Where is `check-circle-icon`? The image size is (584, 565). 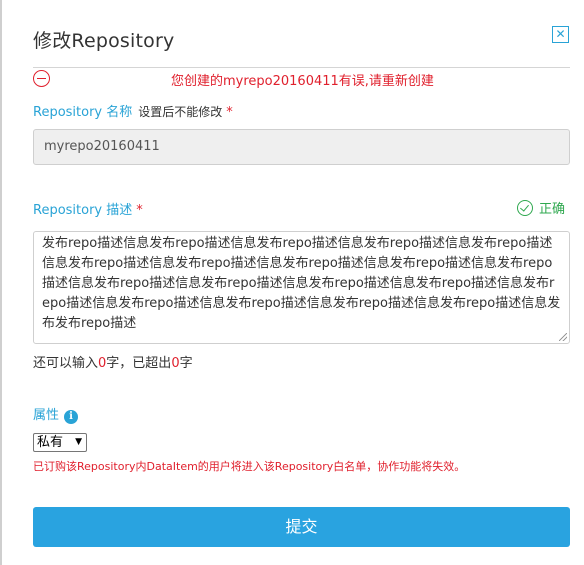 check-circle-icon is located at coordinates (525, 208).